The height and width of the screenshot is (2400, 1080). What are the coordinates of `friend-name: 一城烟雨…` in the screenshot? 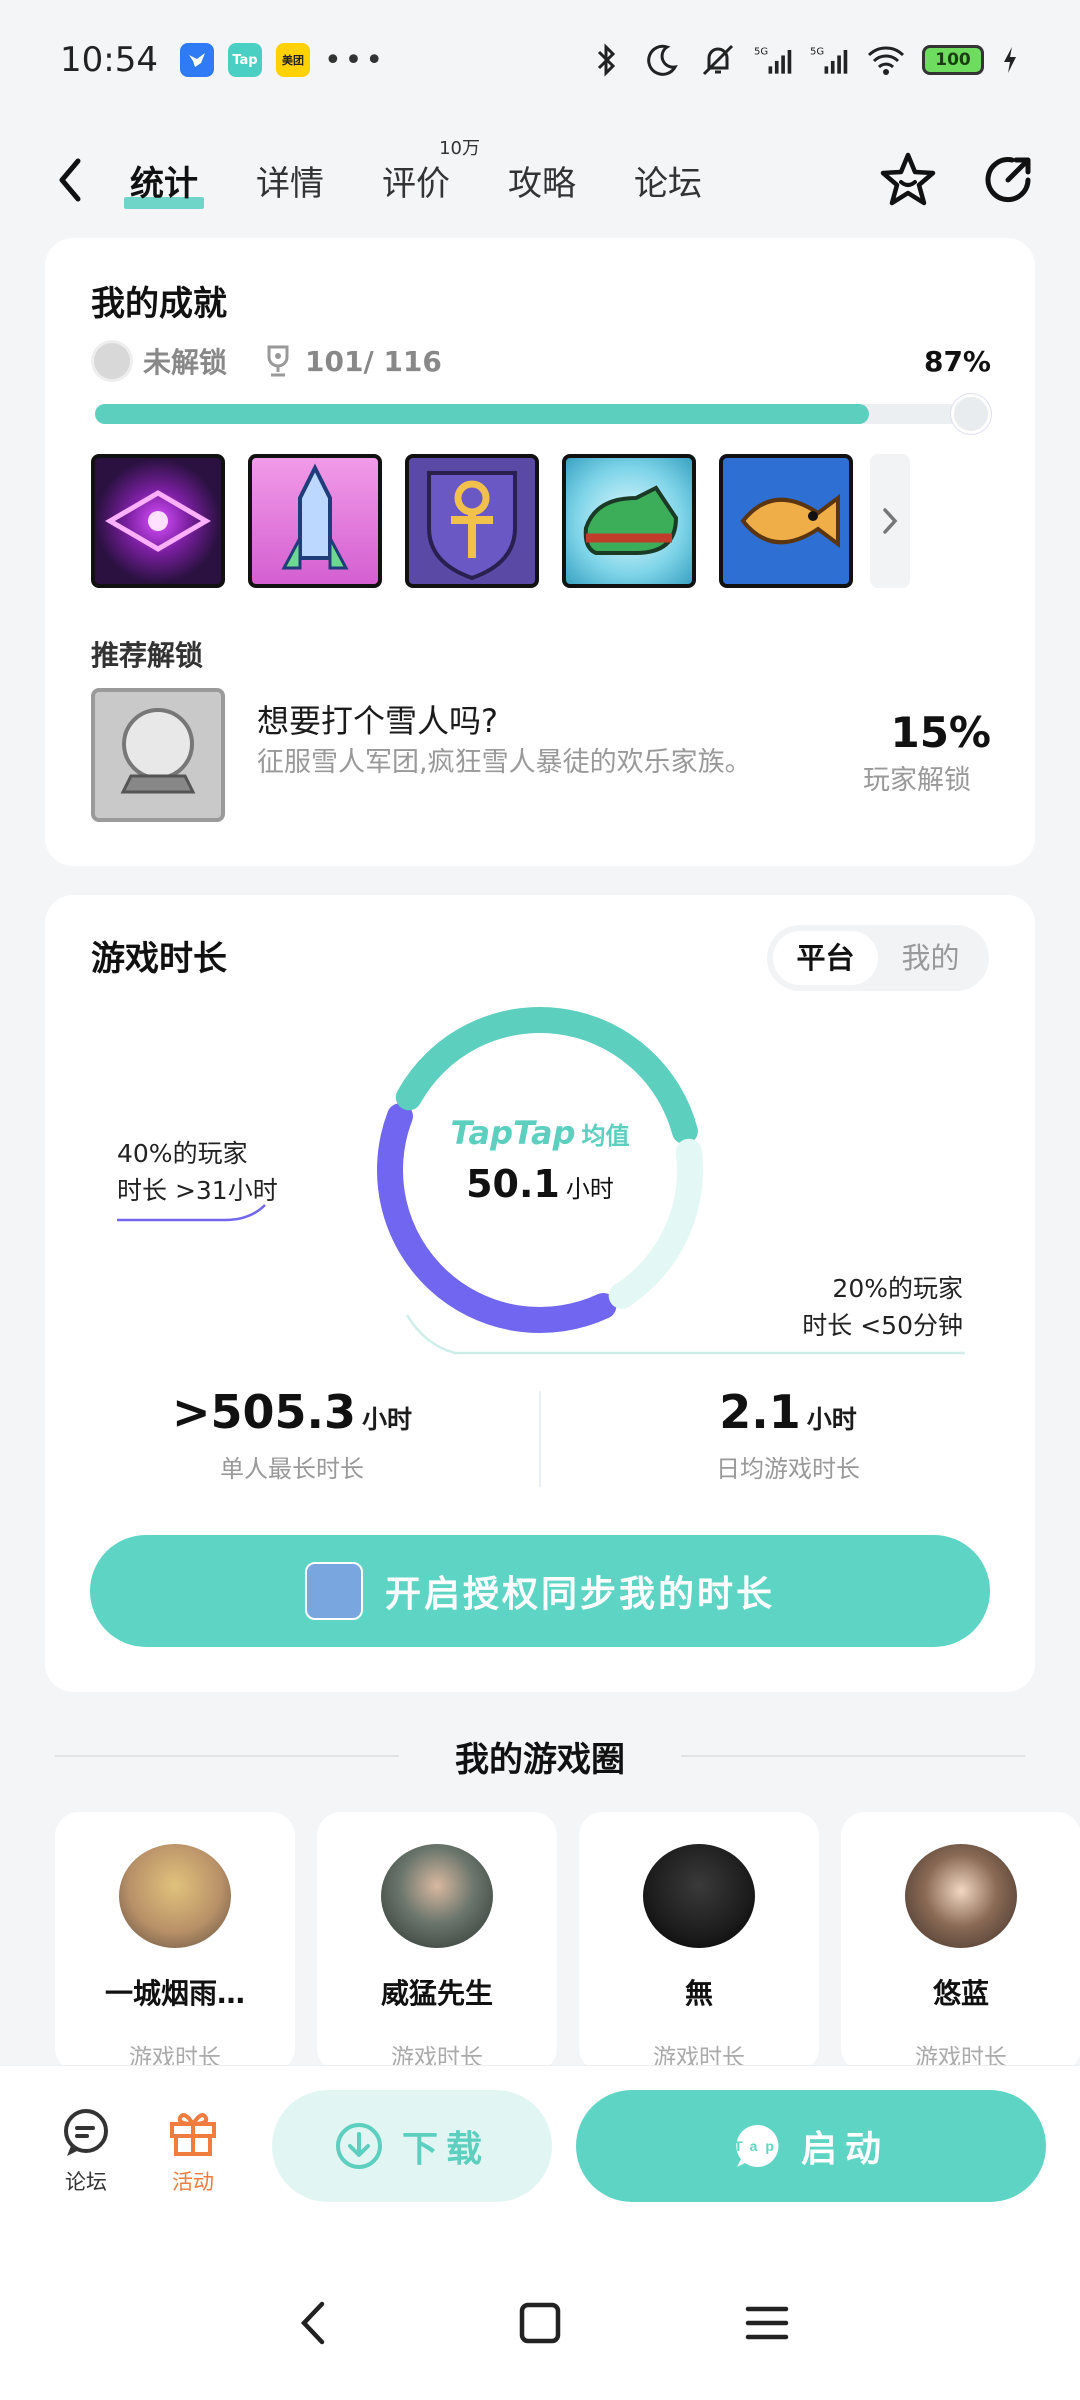 It's located at (174, 1993).